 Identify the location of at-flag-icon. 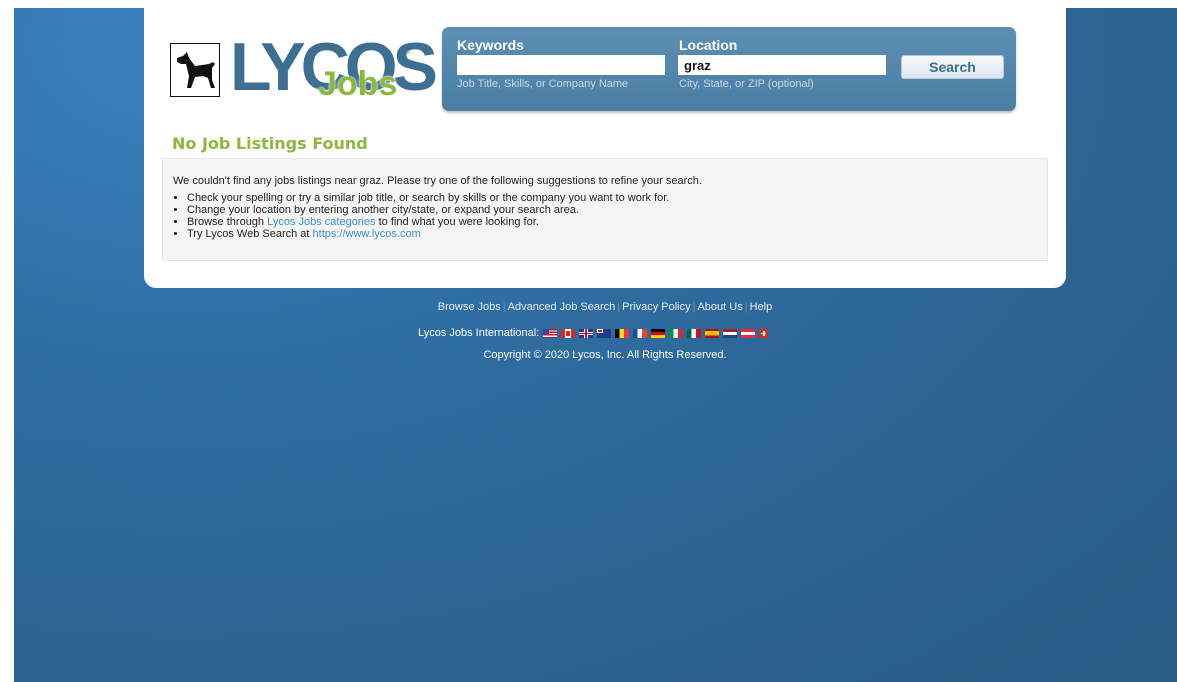
(748, 333).